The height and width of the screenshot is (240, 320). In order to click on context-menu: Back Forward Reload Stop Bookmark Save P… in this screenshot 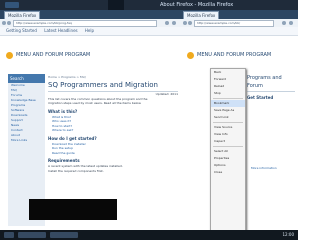, I will do `click(228, 149)`.